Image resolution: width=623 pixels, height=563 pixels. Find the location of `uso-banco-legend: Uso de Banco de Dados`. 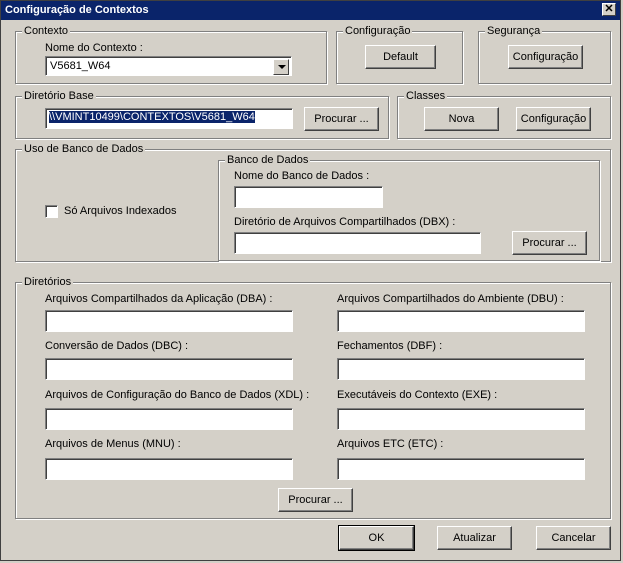

uso-banco-legend: Uso de Banco de Dados is located at coordinates (84, 149).